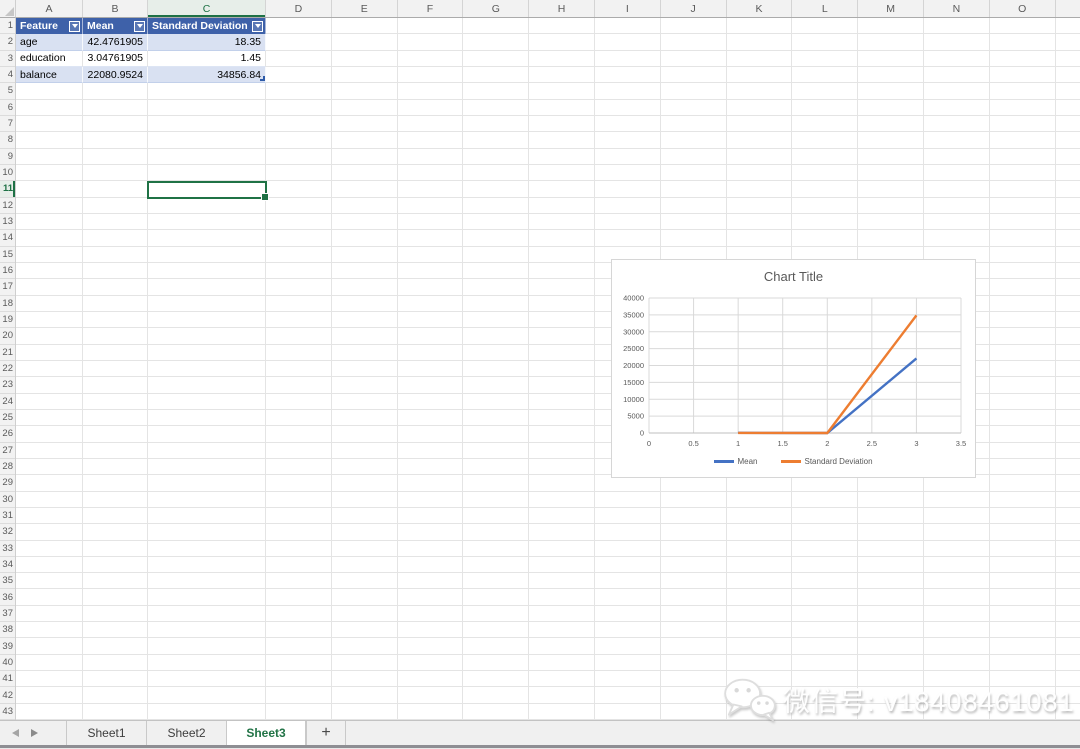 This screenshot has width=1080, height=749. I want to click on row-header-5: 5, so click(7, 91).